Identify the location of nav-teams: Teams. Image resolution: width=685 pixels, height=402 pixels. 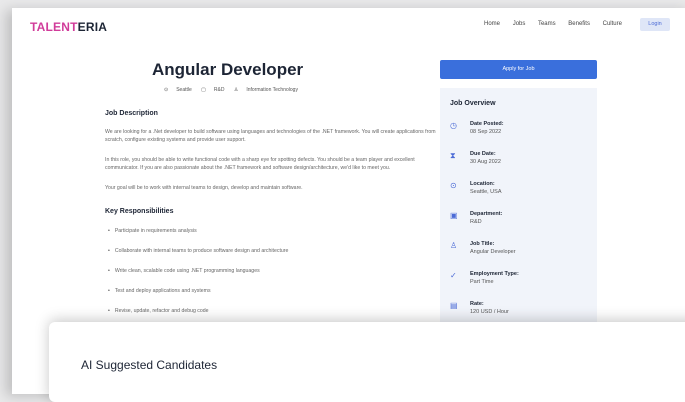
(547, 24).